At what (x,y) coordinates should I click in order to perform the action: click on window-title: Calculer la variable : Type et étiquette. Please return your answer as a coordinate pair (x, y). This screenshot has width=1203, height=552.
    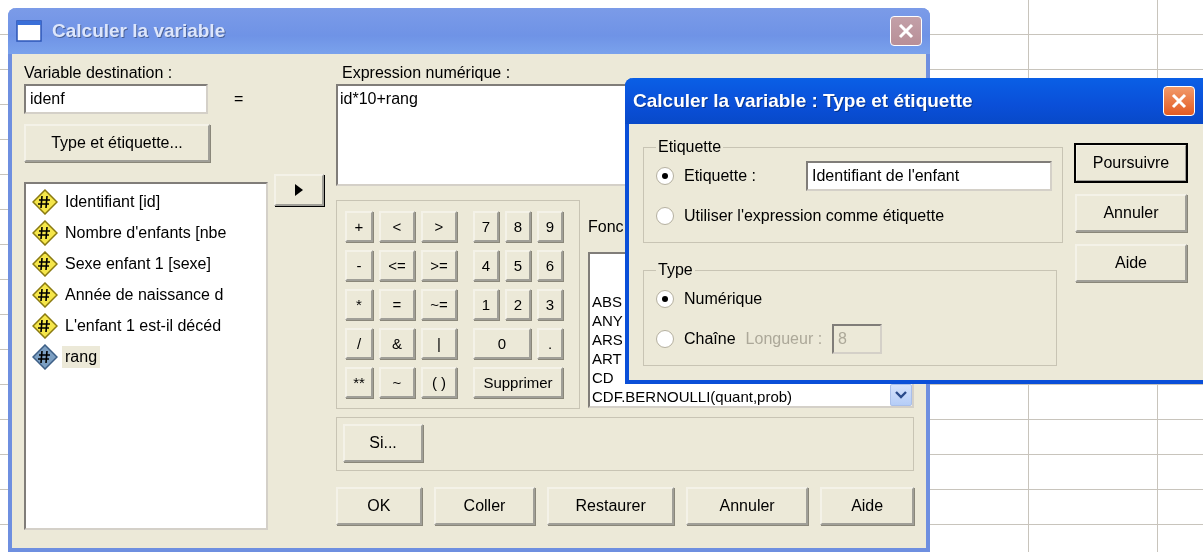
    Looking at the image, I should click on (803, 101).